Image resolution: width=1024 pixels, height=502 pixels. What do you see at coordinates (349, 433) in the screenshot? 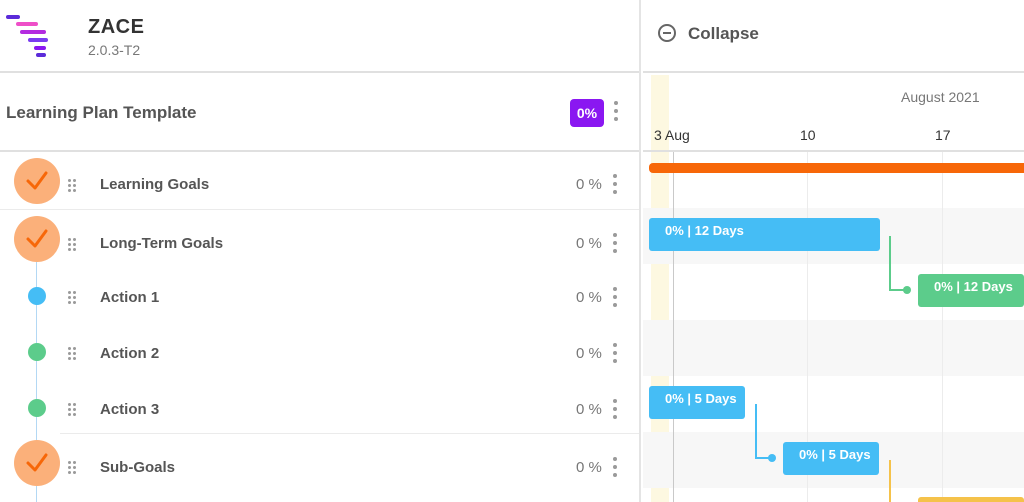
I see `row-divider` at bounding box center [349, 433].